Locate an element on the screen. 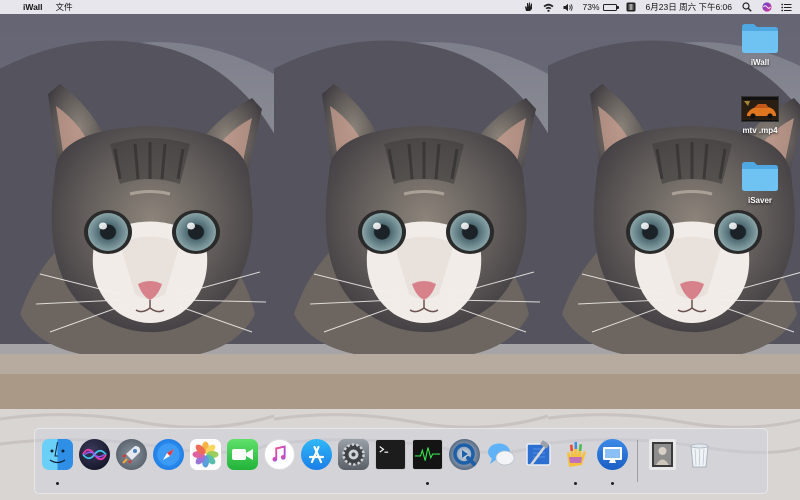 Image resolution: width=800 pixels, height=500 pixels. trash-icon is located at coordinates (699, 454).